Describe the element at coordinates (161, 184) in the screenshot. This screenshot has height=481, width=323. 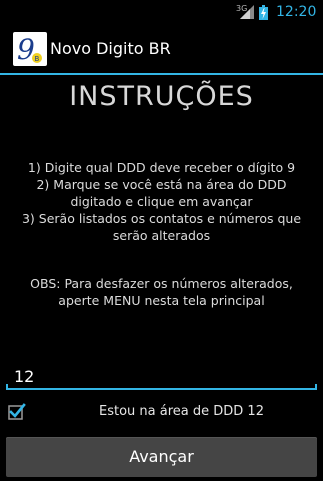
I see `instruction-line: 2) Marque se você está na área do DDD` at that location.